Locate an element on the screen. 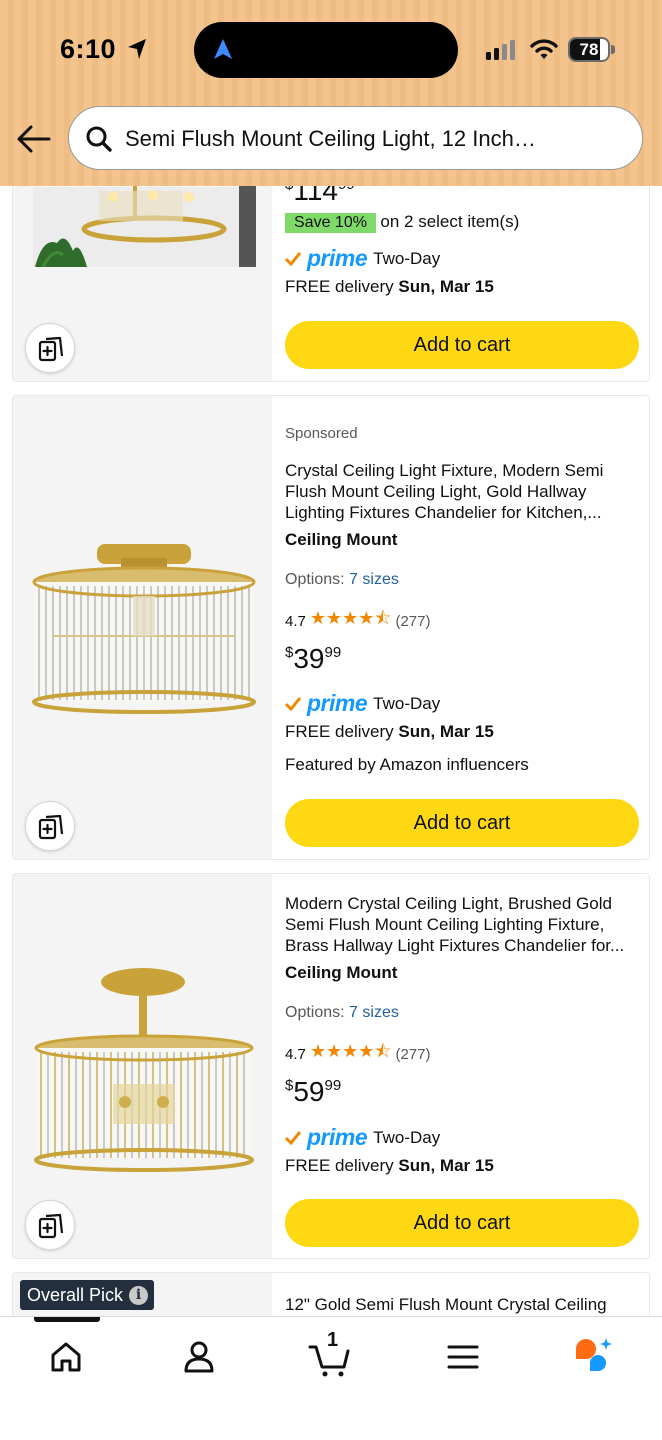  navigation-arrow-icon is located at coordinates (223, 49).